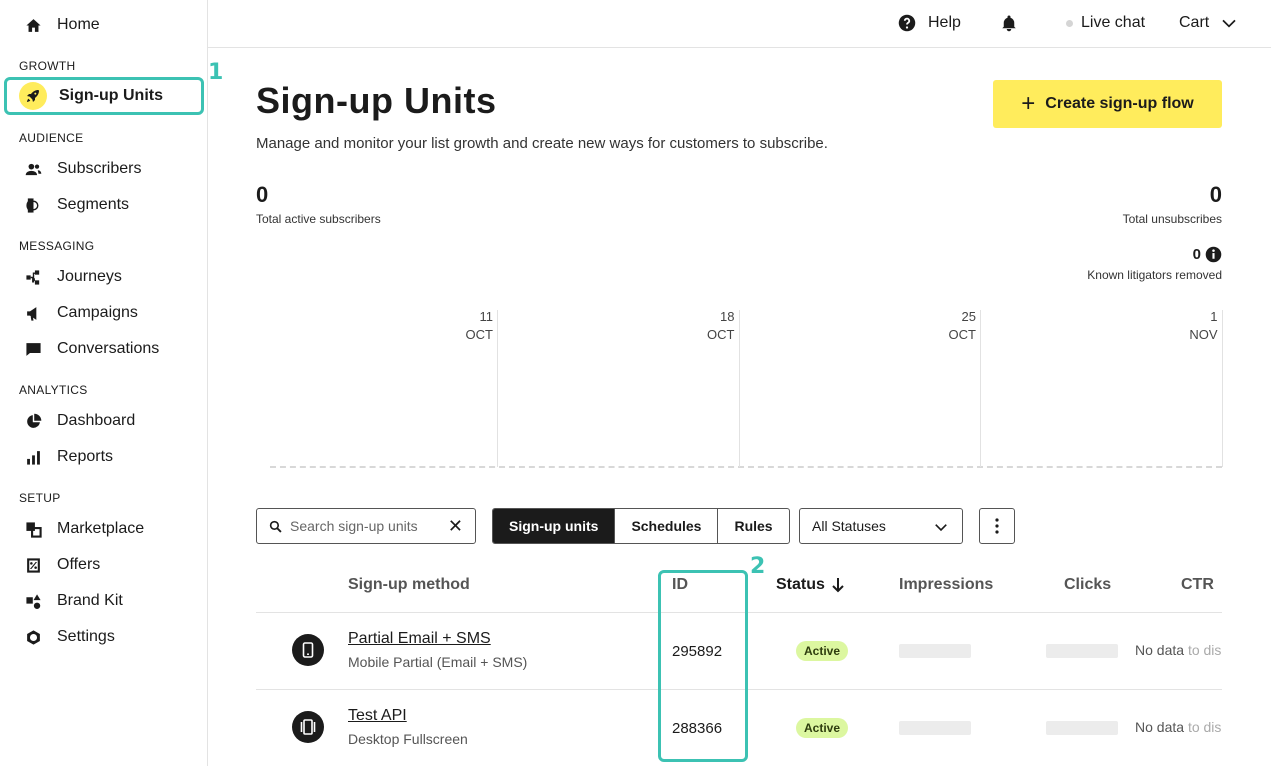 The image size is (1271, 766). Describe the element at coordinates (486, 316) in the screenshot. I see `tick-day: 11` at that location.